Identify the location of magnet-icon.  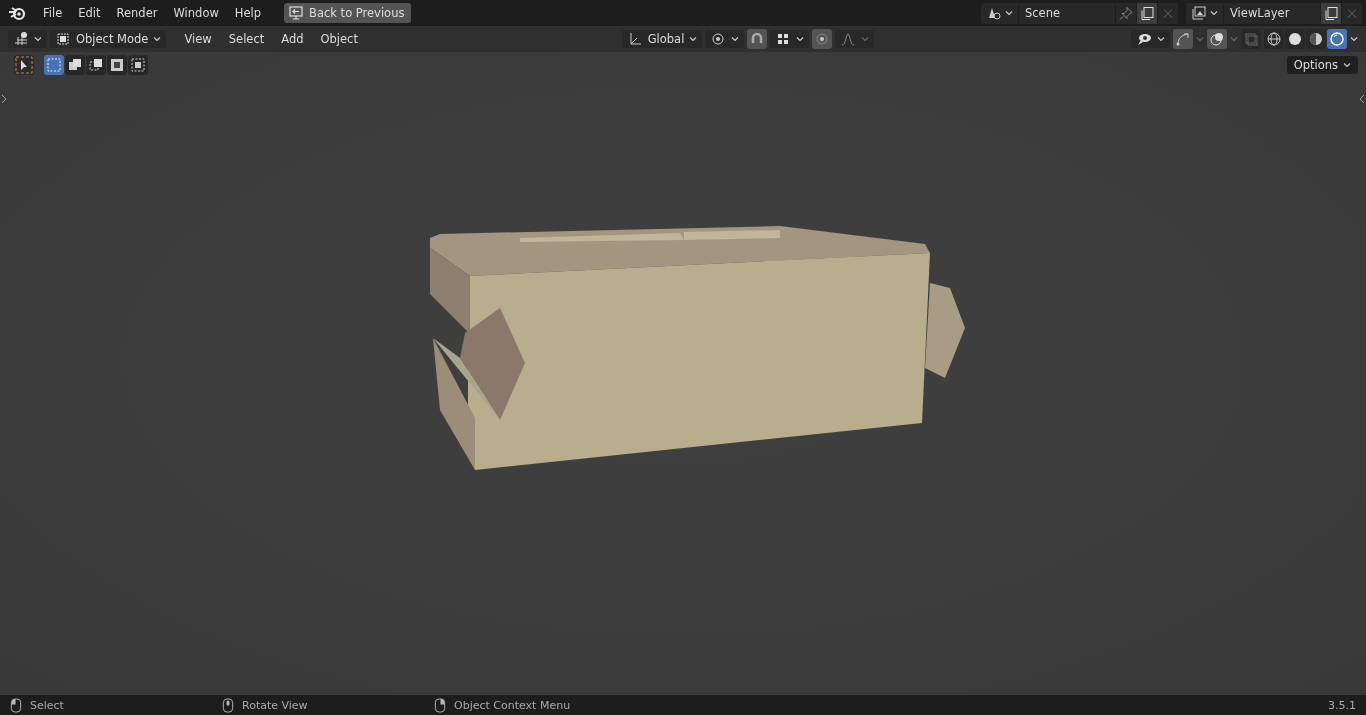
(757, 39).